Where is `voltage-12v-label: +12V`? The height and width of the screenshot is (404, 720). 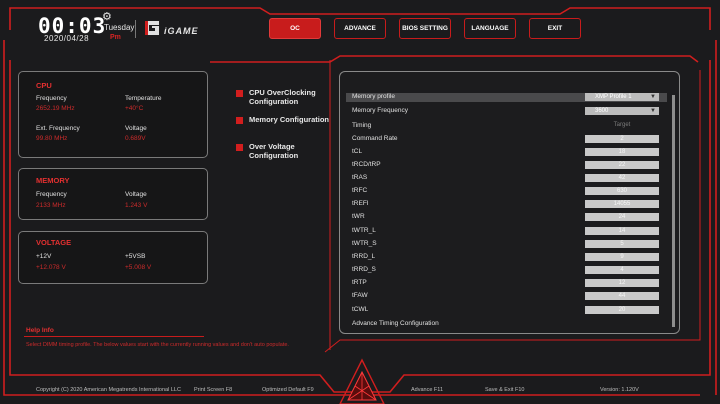 voltage-12v-label: +12V is located at coordinates (44, 256).